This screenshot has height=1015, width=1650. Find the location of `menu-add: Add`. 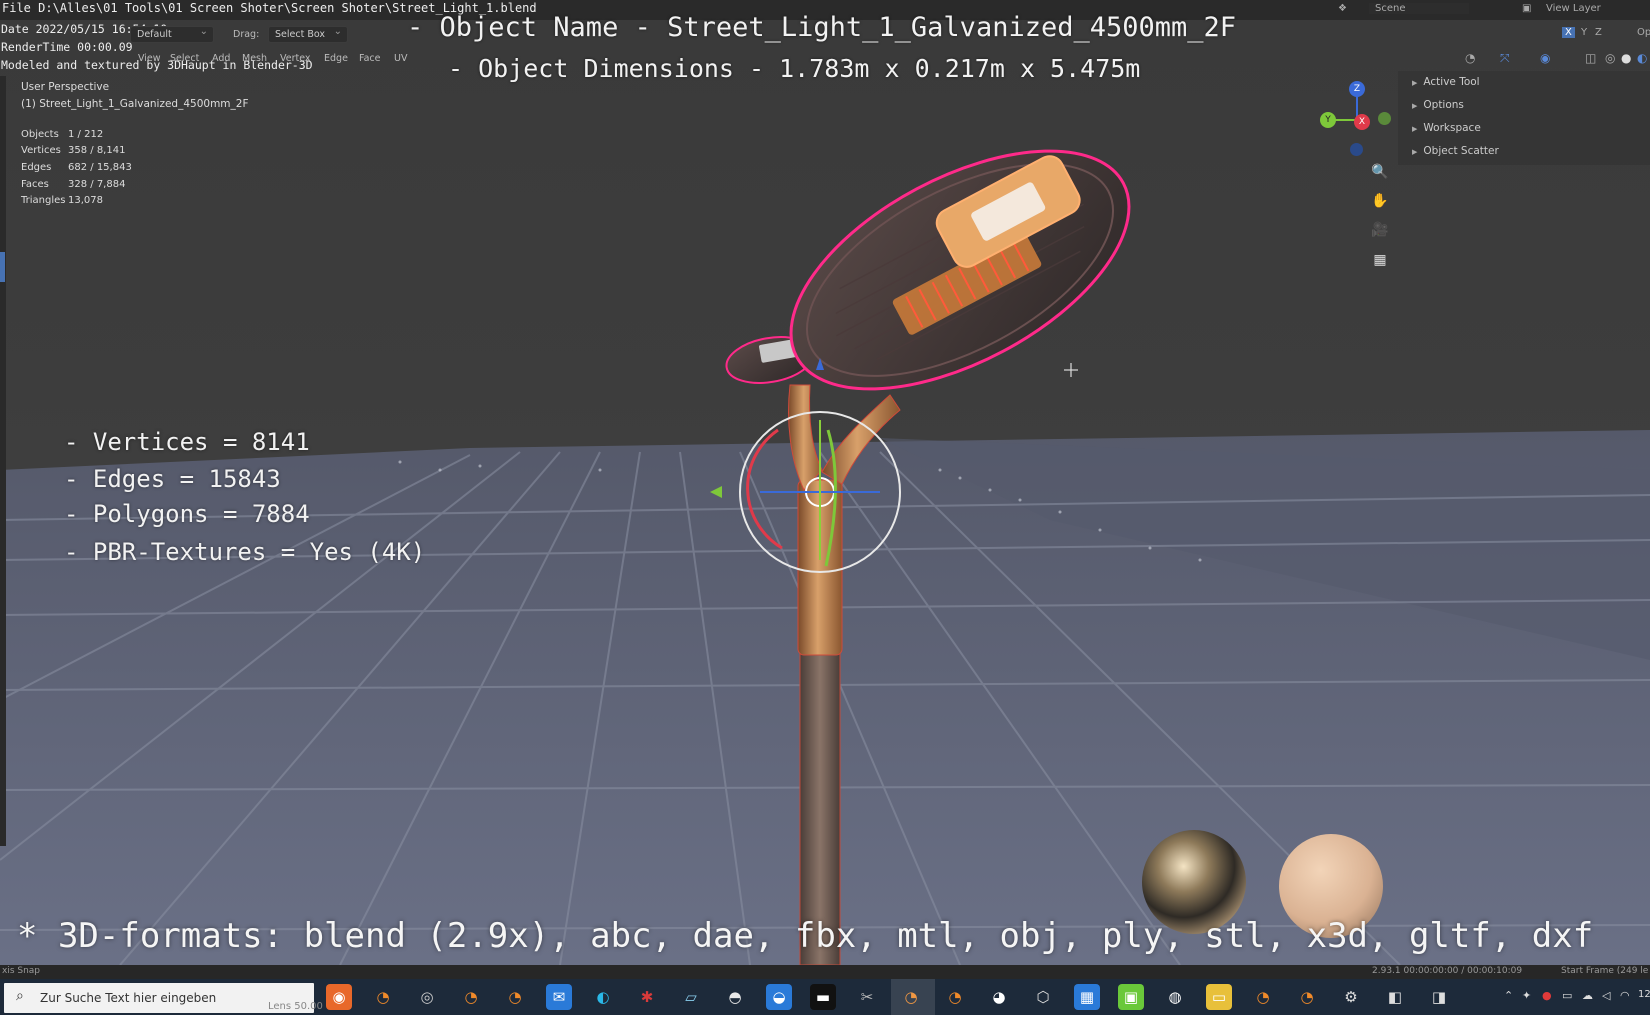

menu-add: Add is located at coordinates (221, 58).